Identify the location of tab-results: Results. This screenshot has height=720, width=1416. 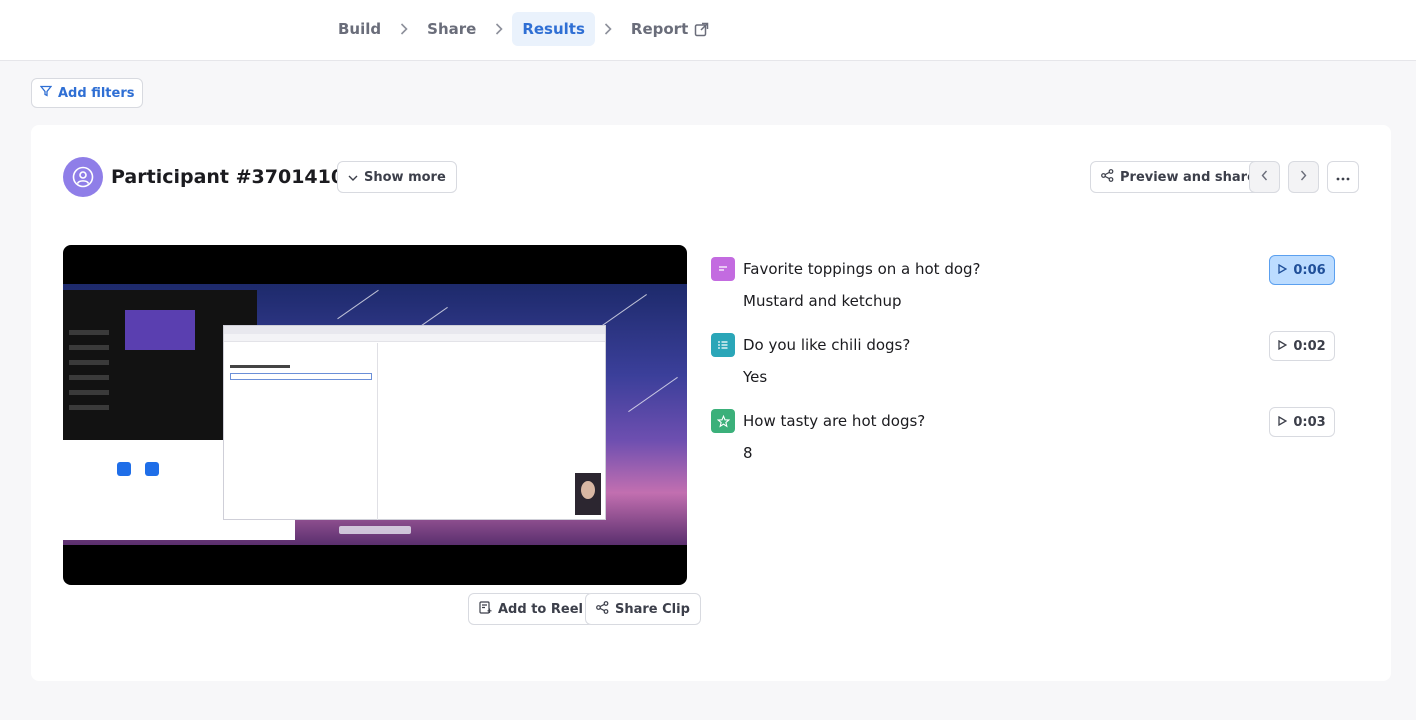
(553, 29).